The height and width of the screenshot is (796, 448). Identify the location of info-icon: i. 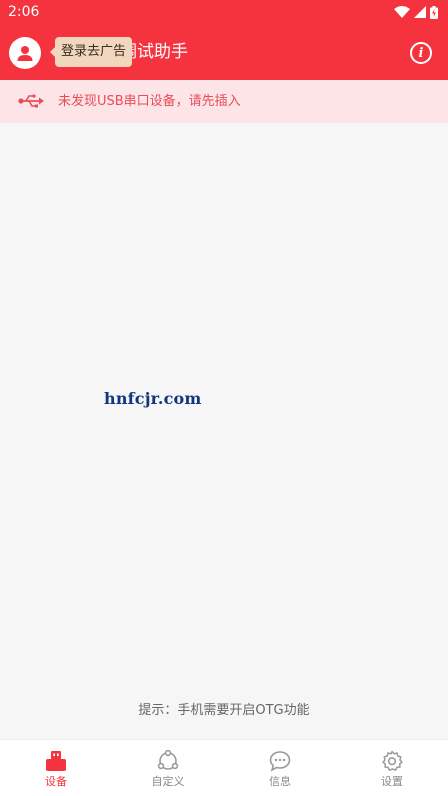
(421, 53).